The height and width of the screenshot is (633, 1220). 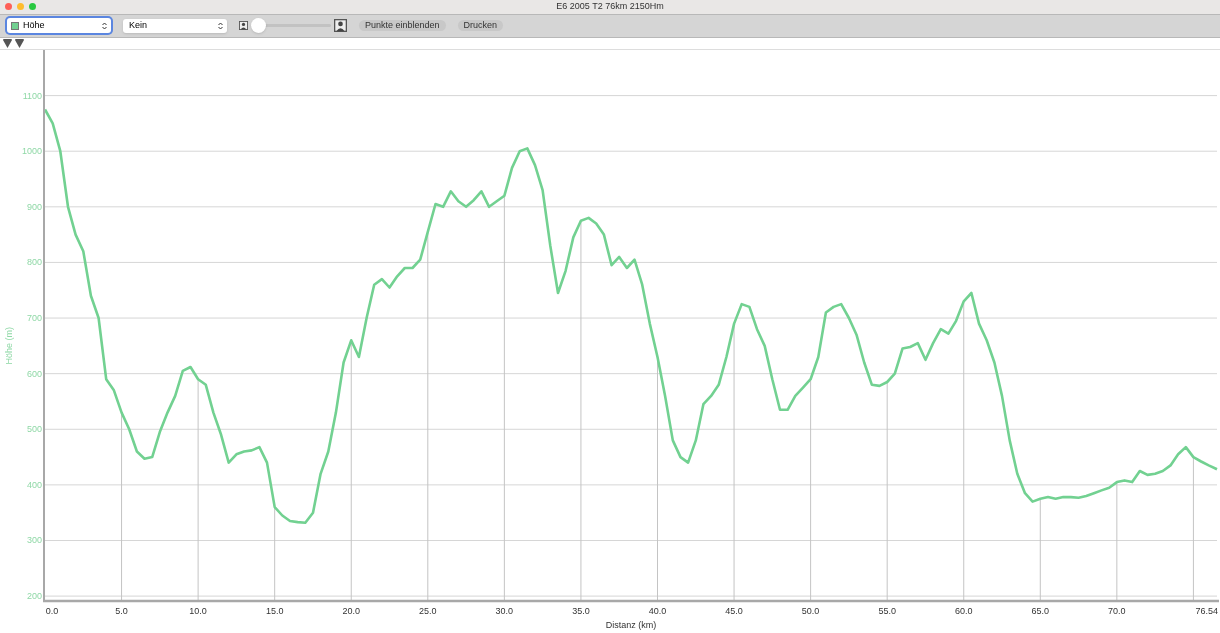 What do you see at coordinates (1040, 611) in the screenshot?
I see `x-tick-label: 65.0` at bounding box center [1040, 611].